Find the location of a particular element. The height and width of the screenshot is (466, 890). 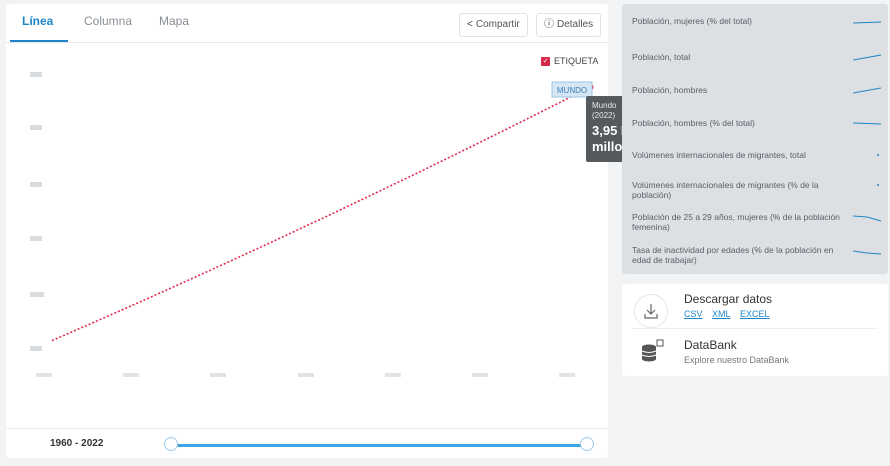

related-item-label: Población, mujeres (% del total) is located at coordinates (692, 21).